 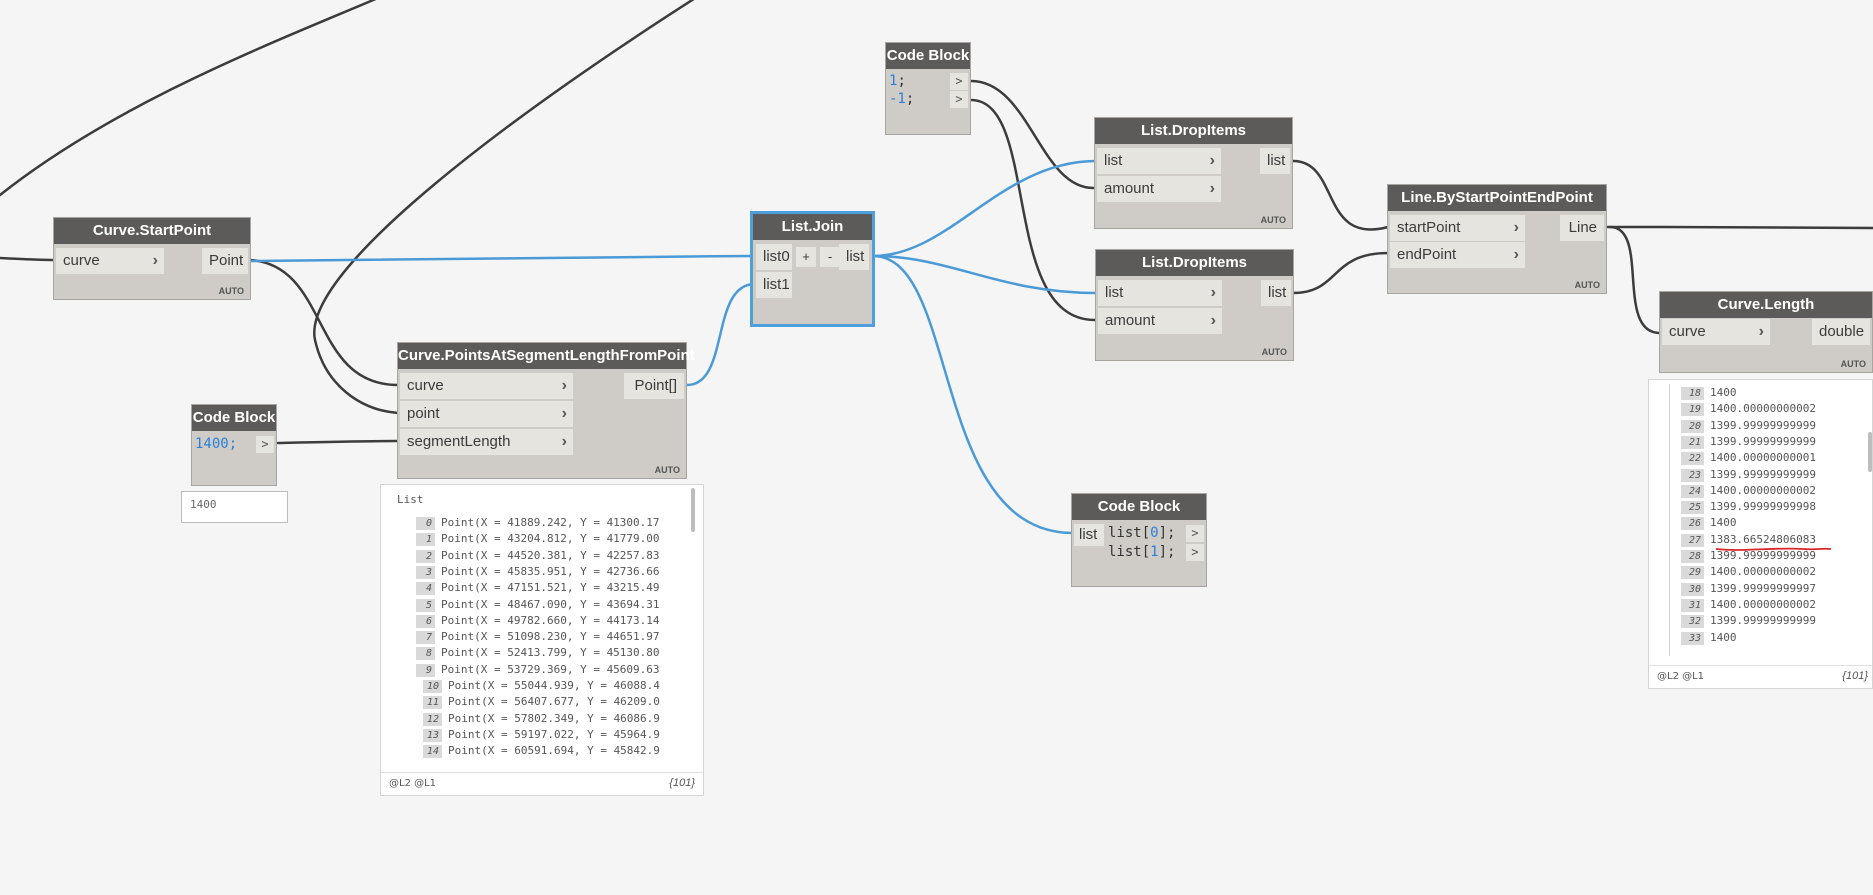 I want to click on list-index: 19, so click(x=1692, y=410).